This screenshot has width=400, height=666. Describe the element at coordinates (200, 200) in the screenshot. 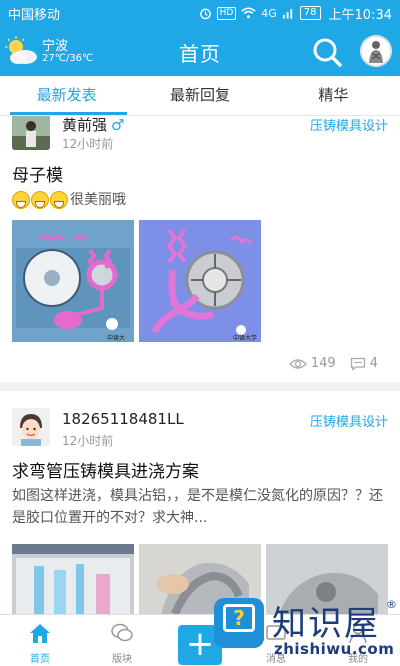

I see `post-excerpt: 很美丽哦` at that location.